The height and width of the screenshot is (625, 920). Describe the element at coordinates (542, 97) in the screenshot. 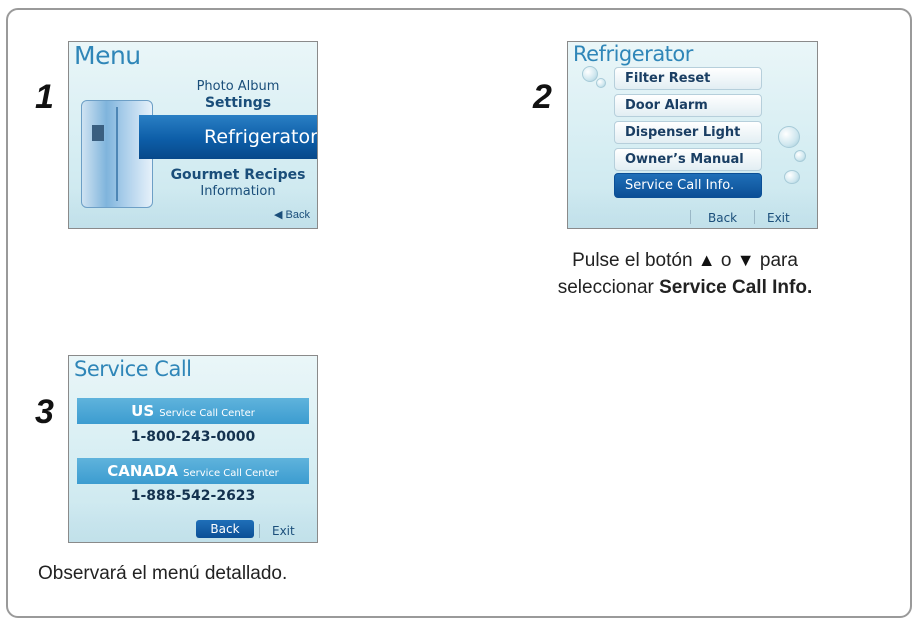

I see `step-number-2: 2` at that location.